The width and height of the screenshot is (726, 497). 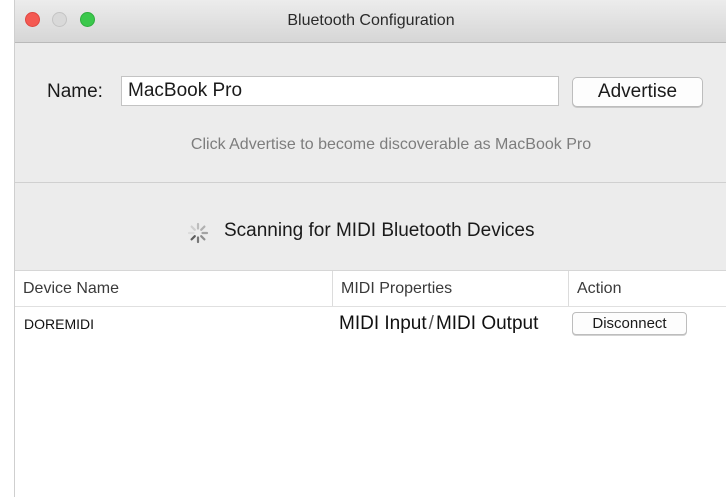 What do you see at coordinates (629, 323) in the screenshot?
I see `disconnect-button: Disconnect` at bounding box center [629, 323].